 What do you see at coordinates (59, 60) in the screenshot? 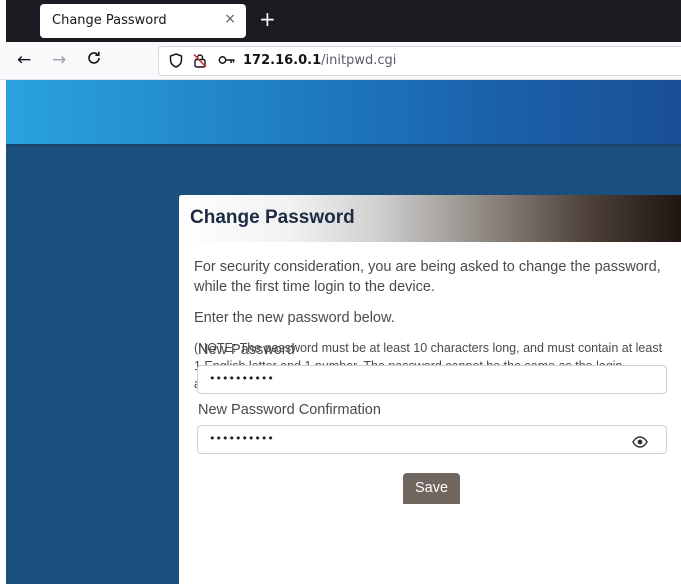
I see `forward-arrow-icon: →` at bounding box center [59, 60].